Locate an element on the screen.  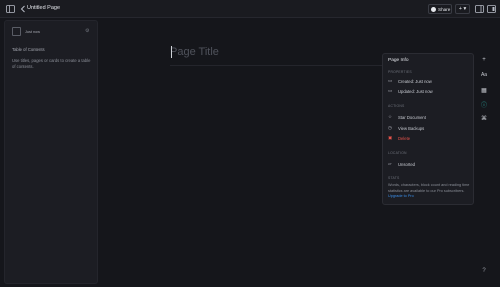
title-divider is located at coordinates (276, 65).